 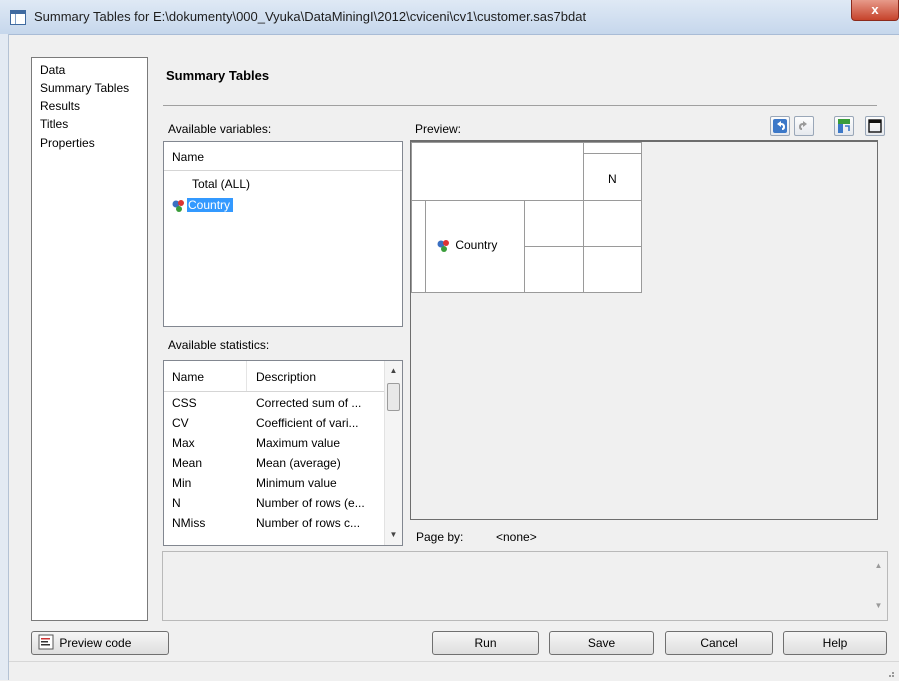 I want to click on available-variables-label: Available variables:, so click(x=220, y=129).